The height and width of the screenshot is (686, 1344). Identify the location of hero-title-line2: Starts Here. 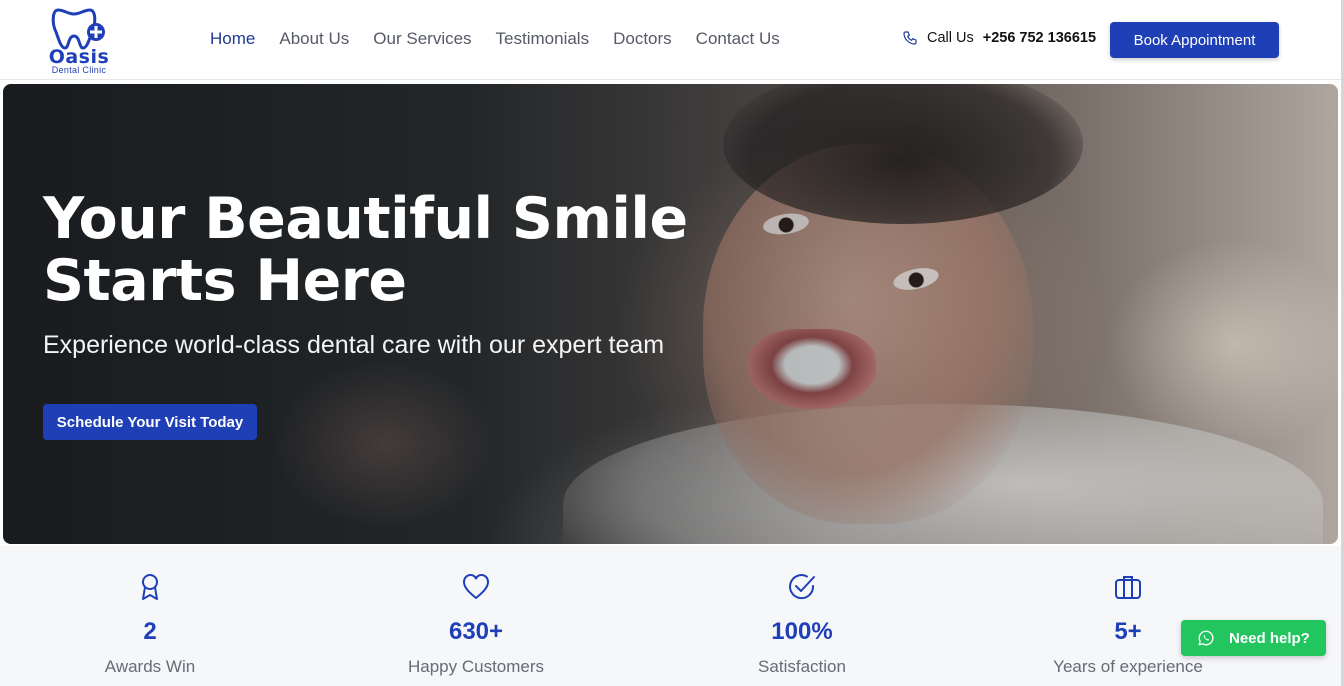
(225, 281).